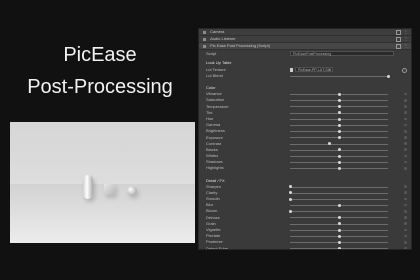 This screenshot has height=280, width=420. What do you see at coordinates (211, 223) in the screenshot?
I see `param-label: Grain` at bounding box center [211, 223].